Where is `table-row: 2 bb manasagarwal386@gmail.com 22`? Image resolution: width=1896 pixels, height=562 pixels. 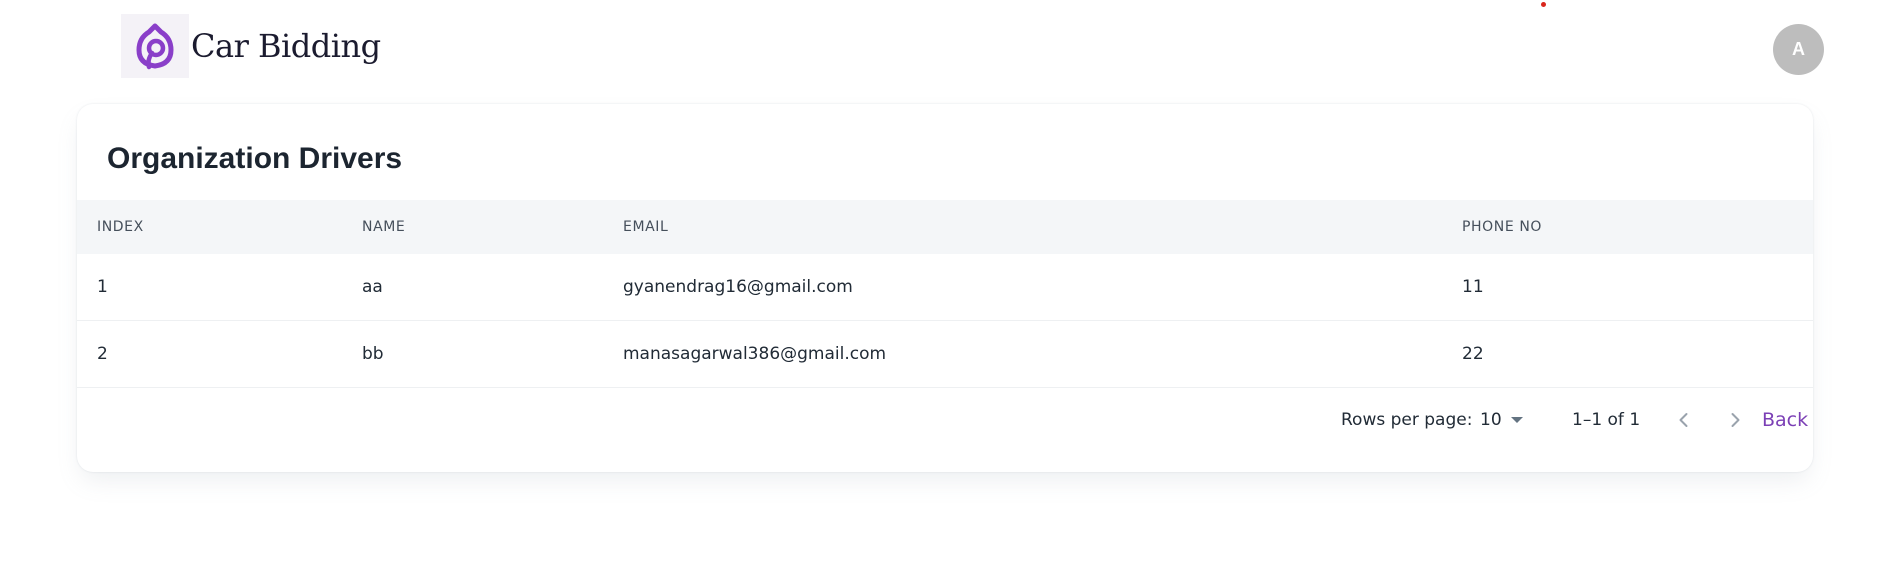 table-row: 2 bb manasagarwal386@gmail.com 22 is located at coordinates (945, 354).